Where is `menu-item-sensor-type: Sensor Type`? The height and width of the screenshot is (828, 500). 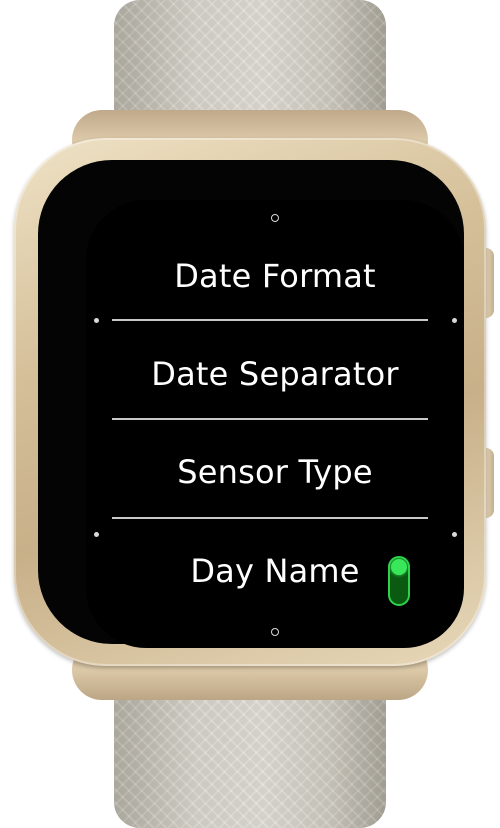 menu-item-sensor-type: Sensor Type is located at coordinates (275, 472).